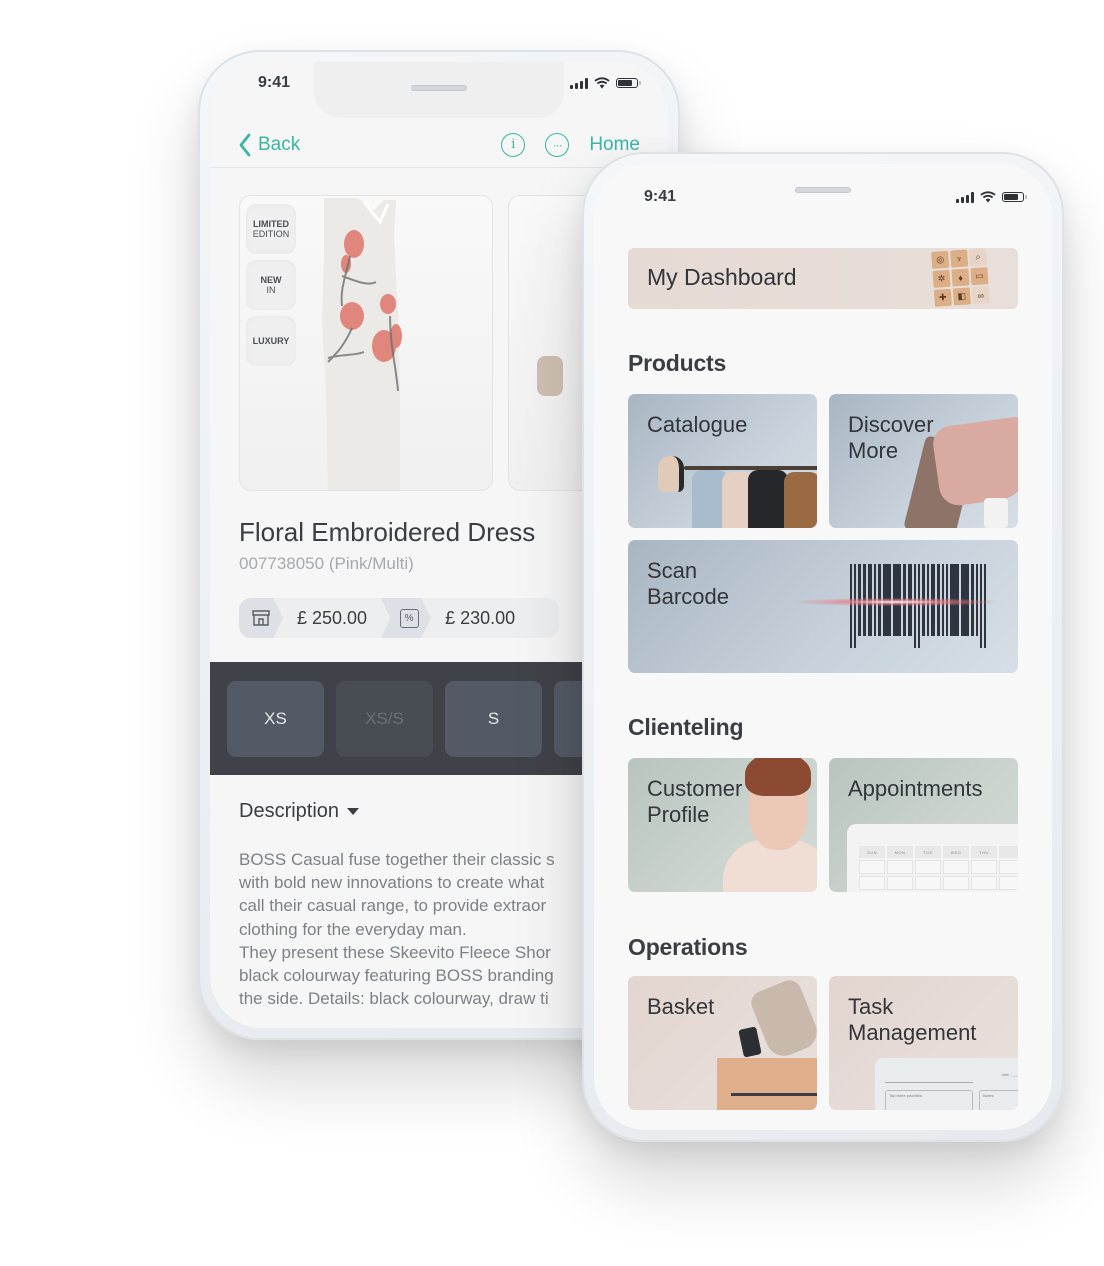  Describe the element at coordinates (261, 618) in the screenshot. I see `store-icon` at that location.